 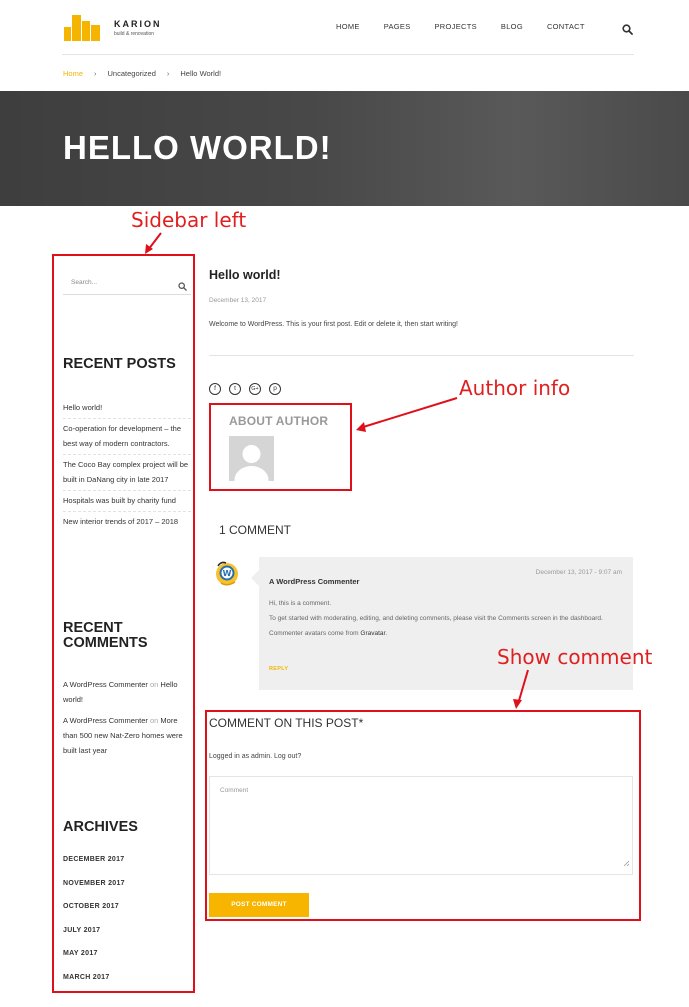 What do you see at coordinates (255, 578) in the screenshot?
I see `comment-pointer` at bounding box center [255, 578].